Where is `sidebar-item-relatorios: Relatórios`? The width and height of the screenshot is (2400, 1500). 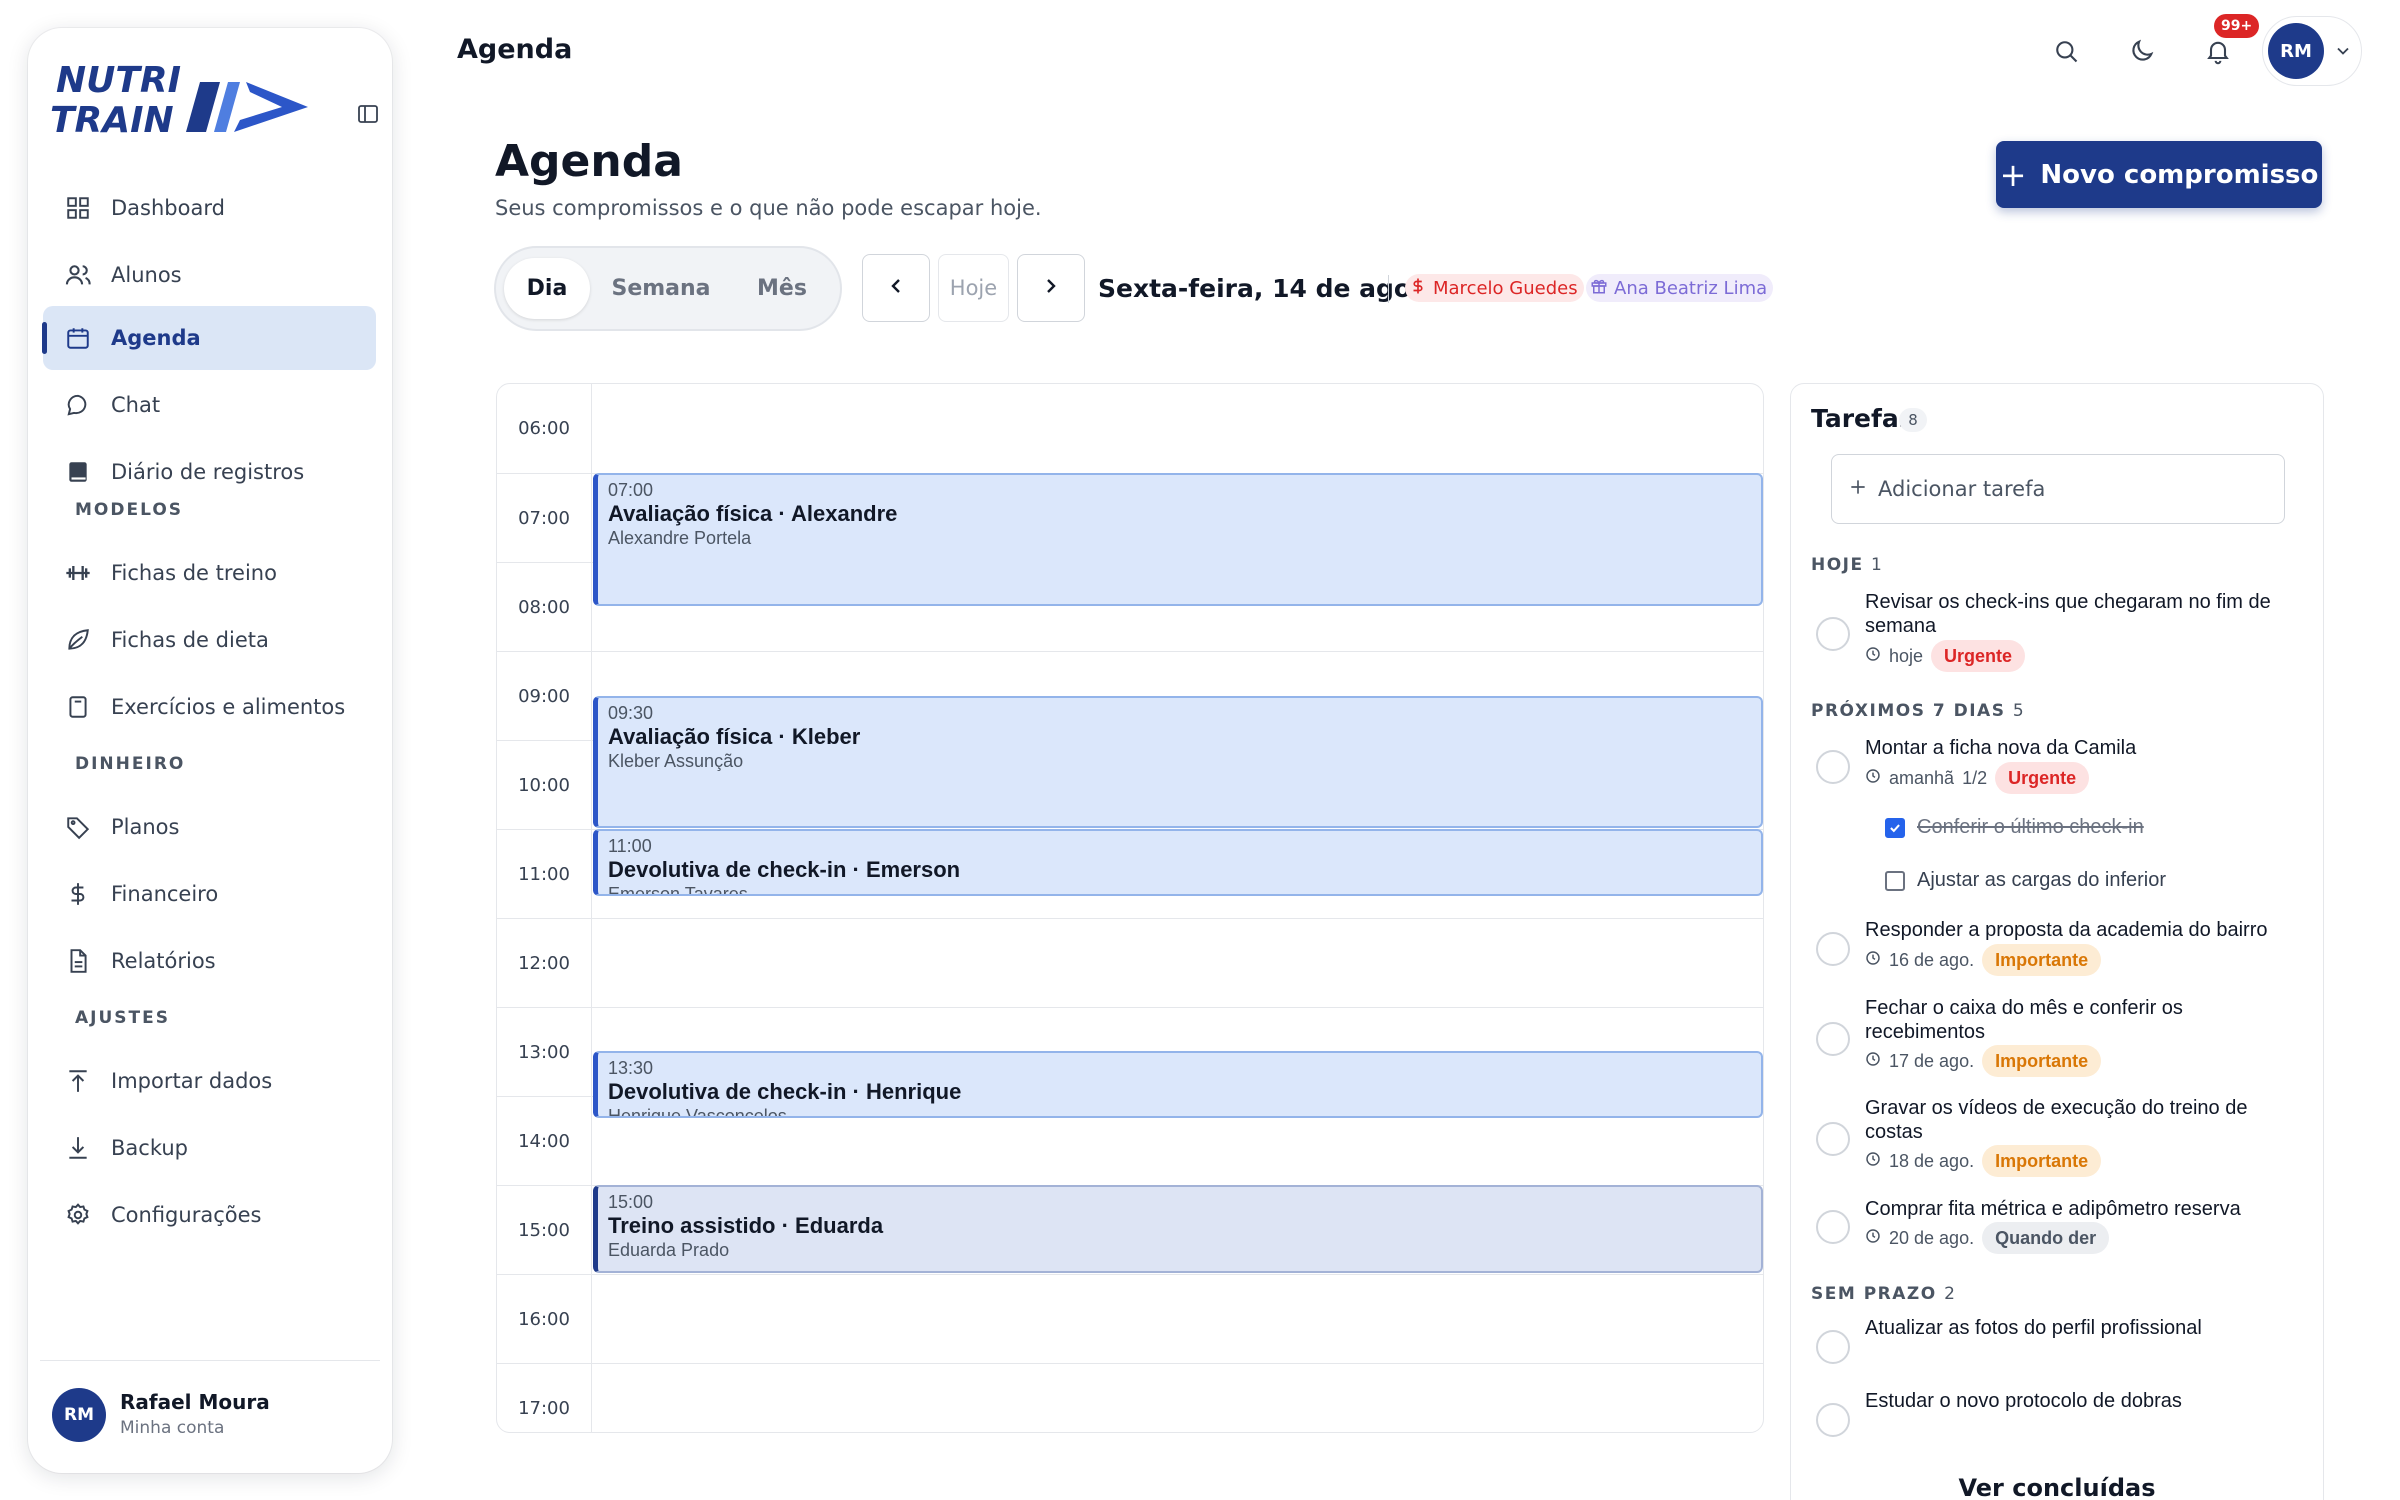
sidebar-item-relatorios: Relatórios is located at coordinates (209, 961).